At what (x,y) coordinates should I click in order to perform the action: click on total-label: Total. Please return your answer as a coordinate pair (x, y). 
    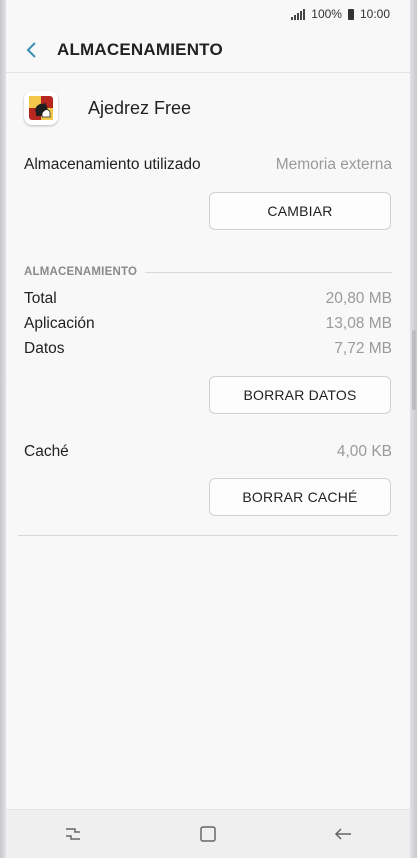
    Looking at the image, I should click on (40, 298).